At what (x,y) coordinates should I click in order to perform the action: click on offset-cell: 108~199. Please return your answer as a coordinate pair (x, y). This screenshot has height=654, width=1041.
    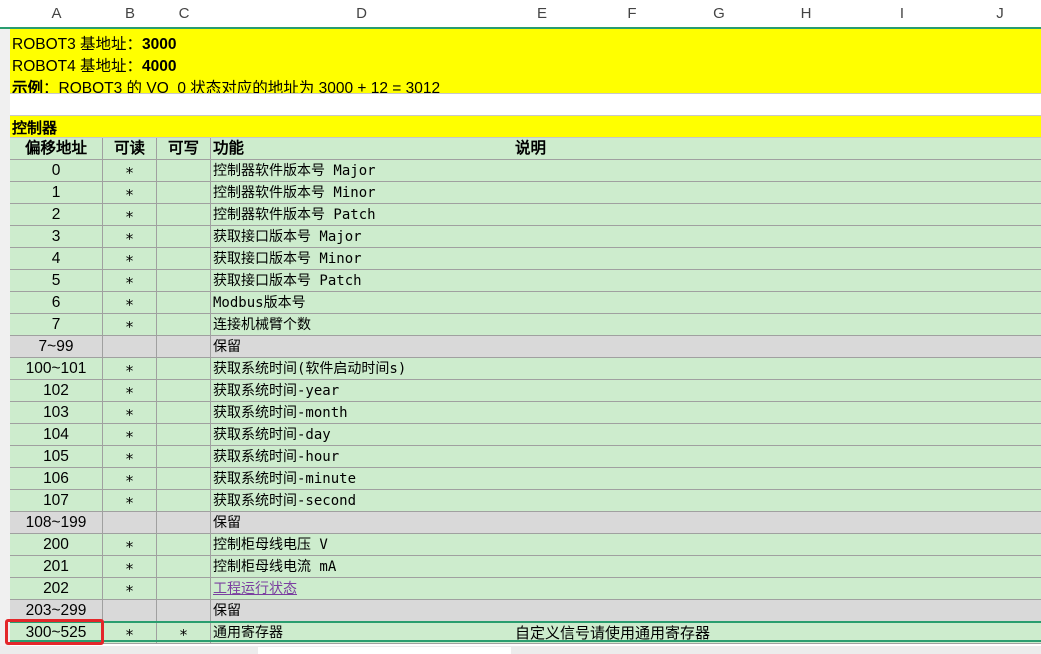
    Looking at the image, I should click on (56, 523).